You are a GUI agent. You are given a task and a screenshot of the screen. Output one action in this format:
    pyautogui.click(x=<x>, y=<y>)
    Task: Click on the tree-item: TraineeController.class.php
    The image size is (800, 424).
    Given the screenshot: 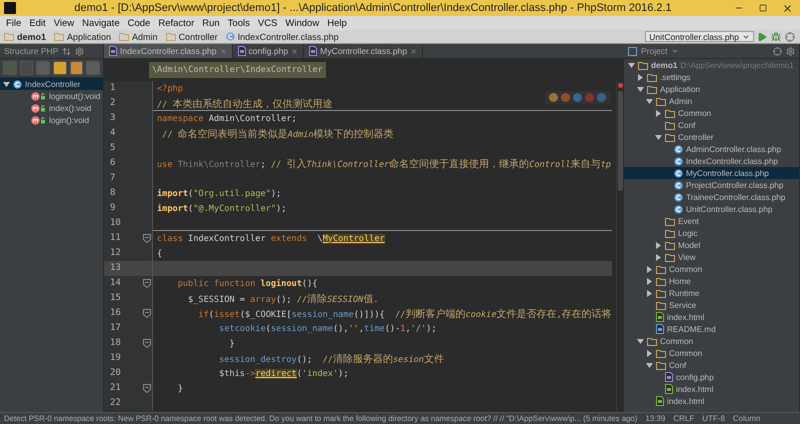 What is the action you would take?
    pyautogui.click(x=711, y=197)
    